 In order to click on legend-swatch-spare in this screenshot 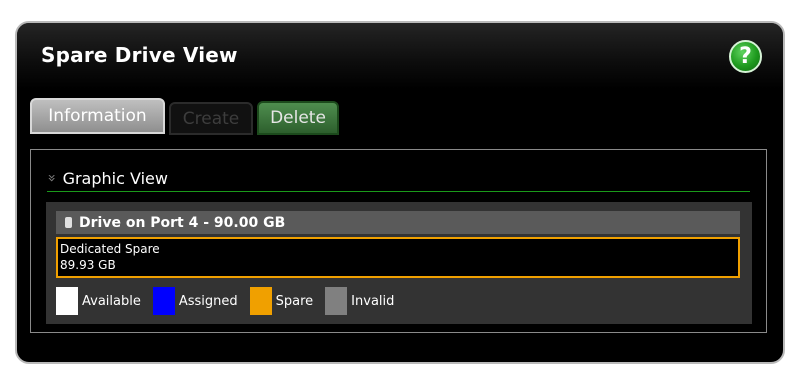, I will do `click(260, 301)`.